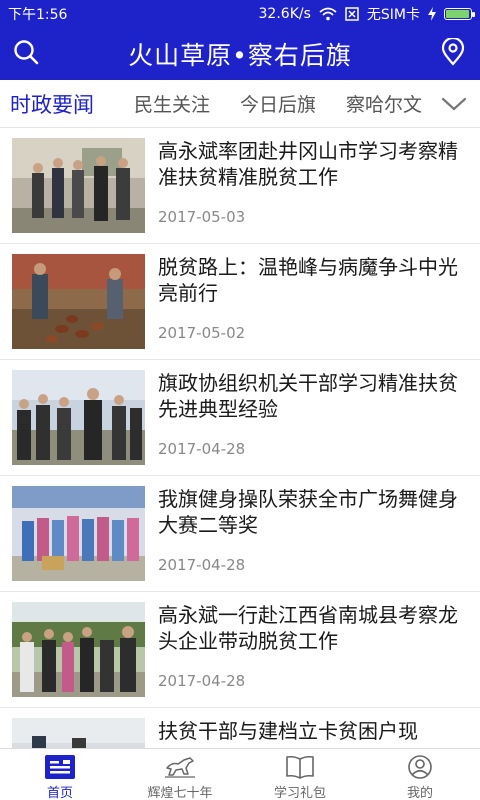 The height and width of the screenshot is (800, 480). What do you see at coordinates (308, 280) in the screenshot?
I see `news-title: 脱贫路上：温艳峰与病魔争斗中光亮前行` at bounding box center [308, 280].